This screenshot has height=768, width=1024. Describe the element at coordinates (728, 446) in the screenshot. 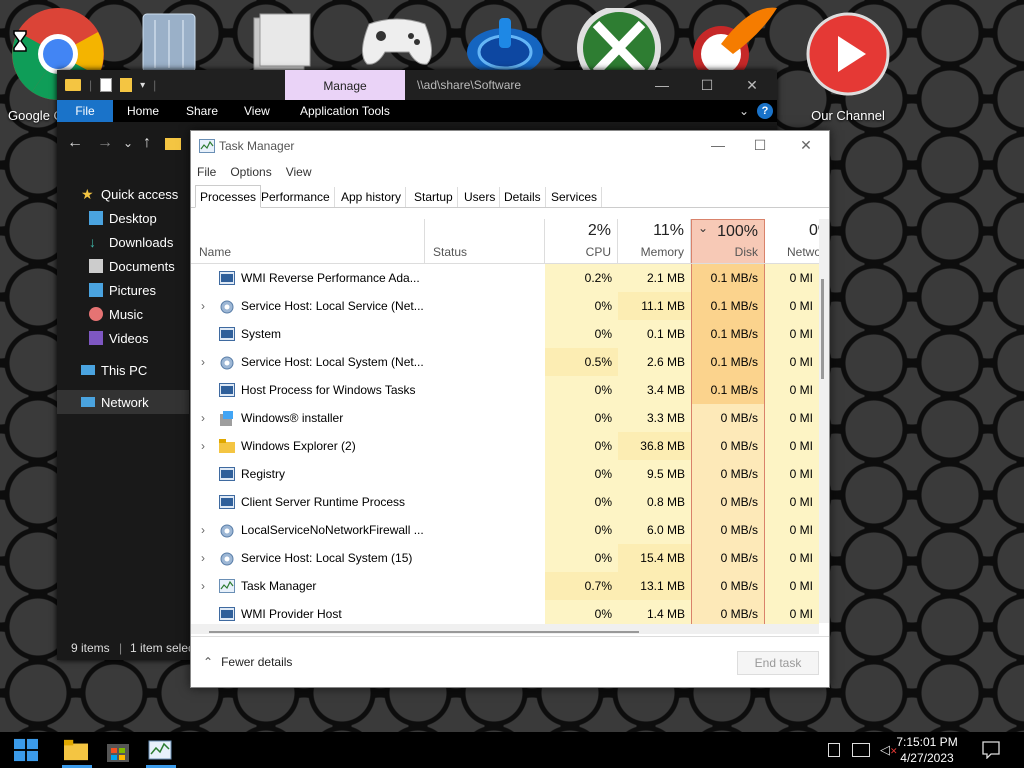

I see `disk-cell: 0 MB/s` at that location.